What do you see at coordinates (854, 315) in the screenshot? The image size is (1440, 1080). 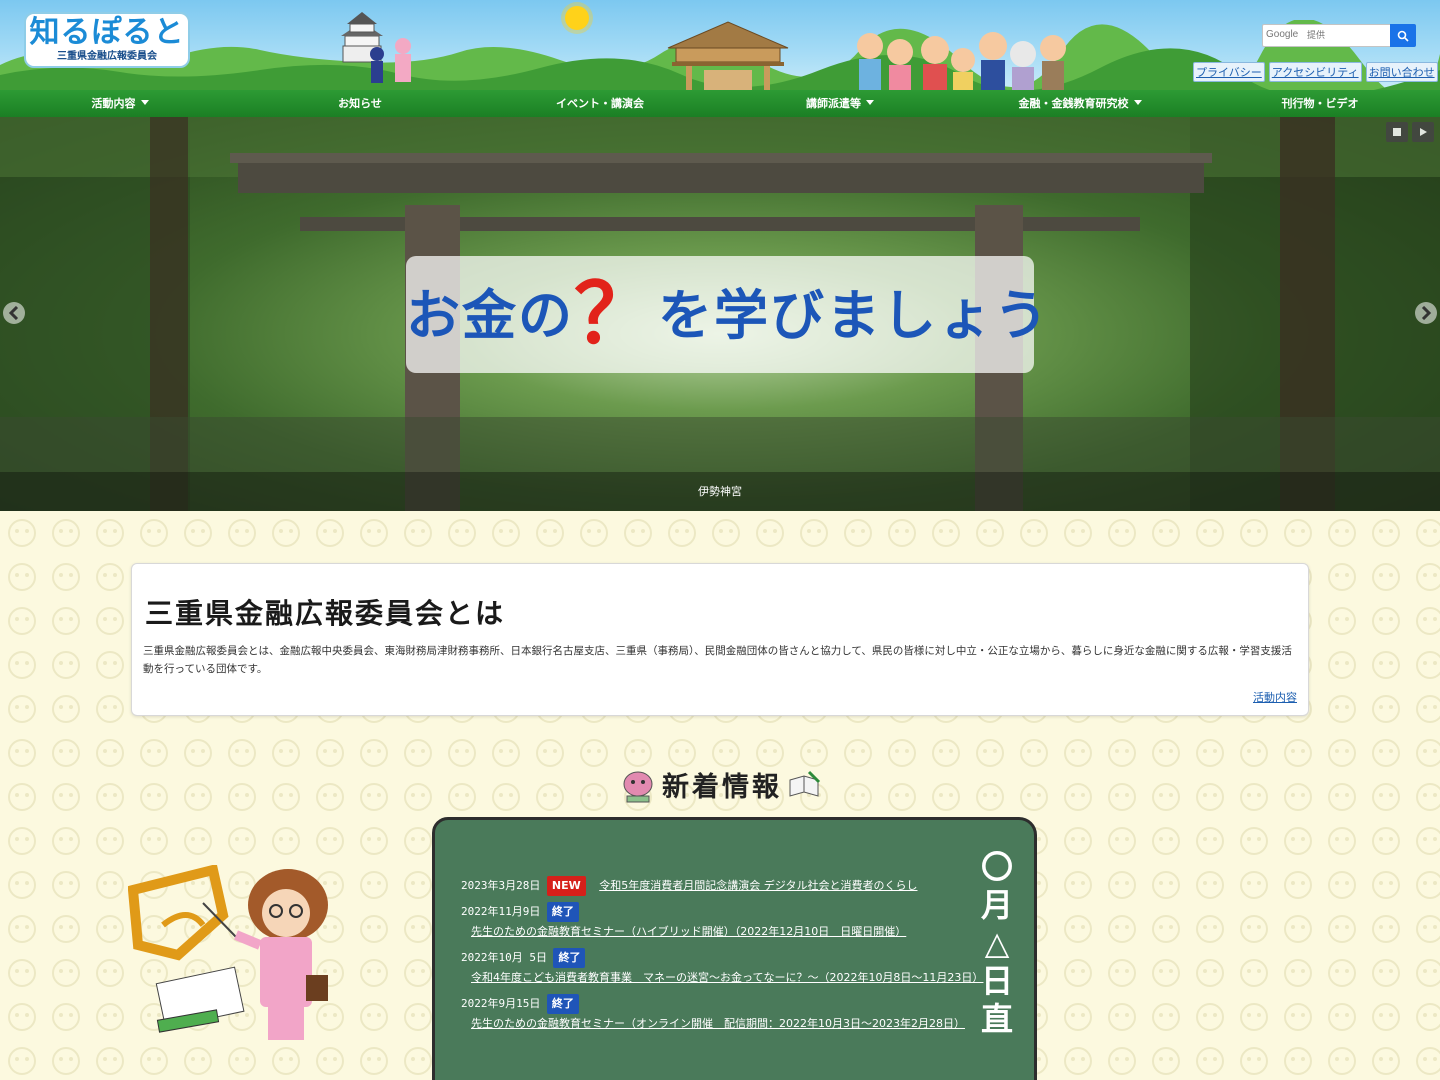 I see `hero-text-post: を学びましょう` at bounding box center [854, 315].